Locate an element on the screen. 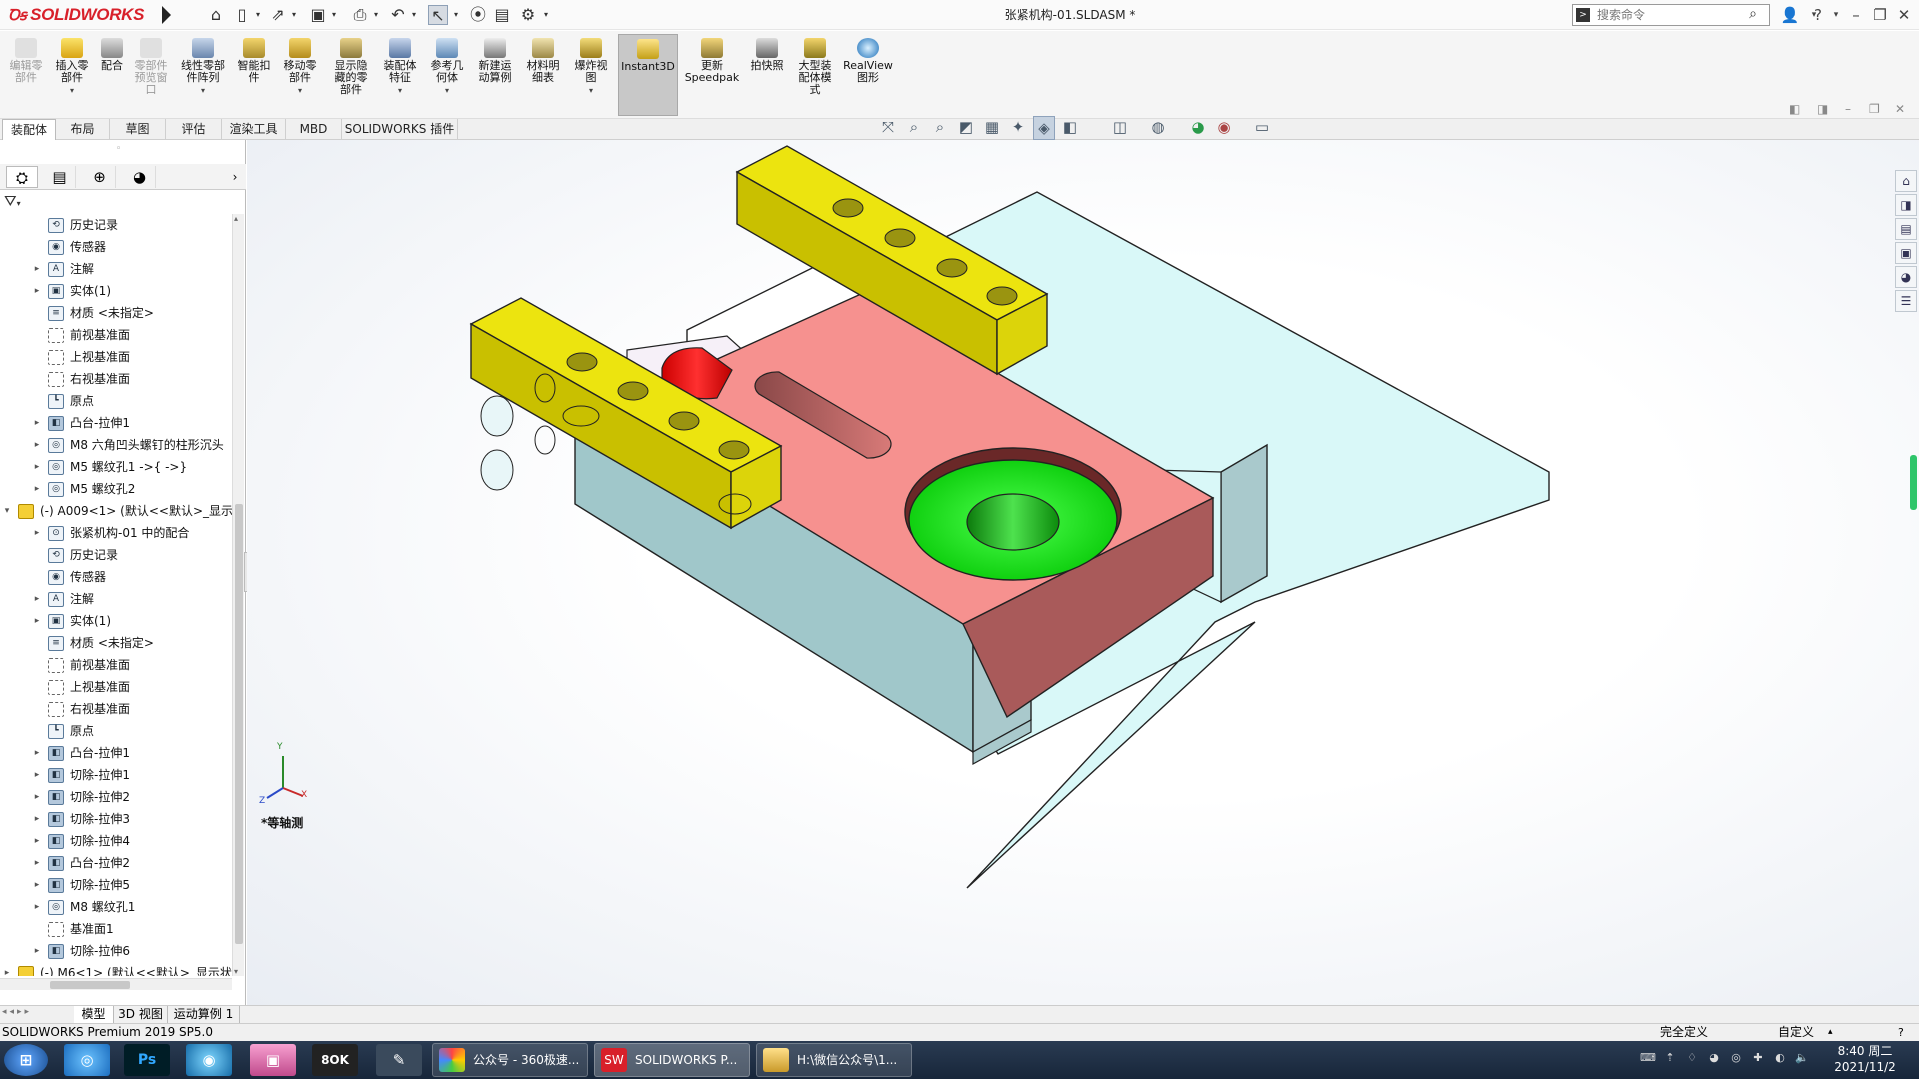 The image size is (1919, 1079). open-dropdown-icon: ▾ is located at coordinates (294, 15).